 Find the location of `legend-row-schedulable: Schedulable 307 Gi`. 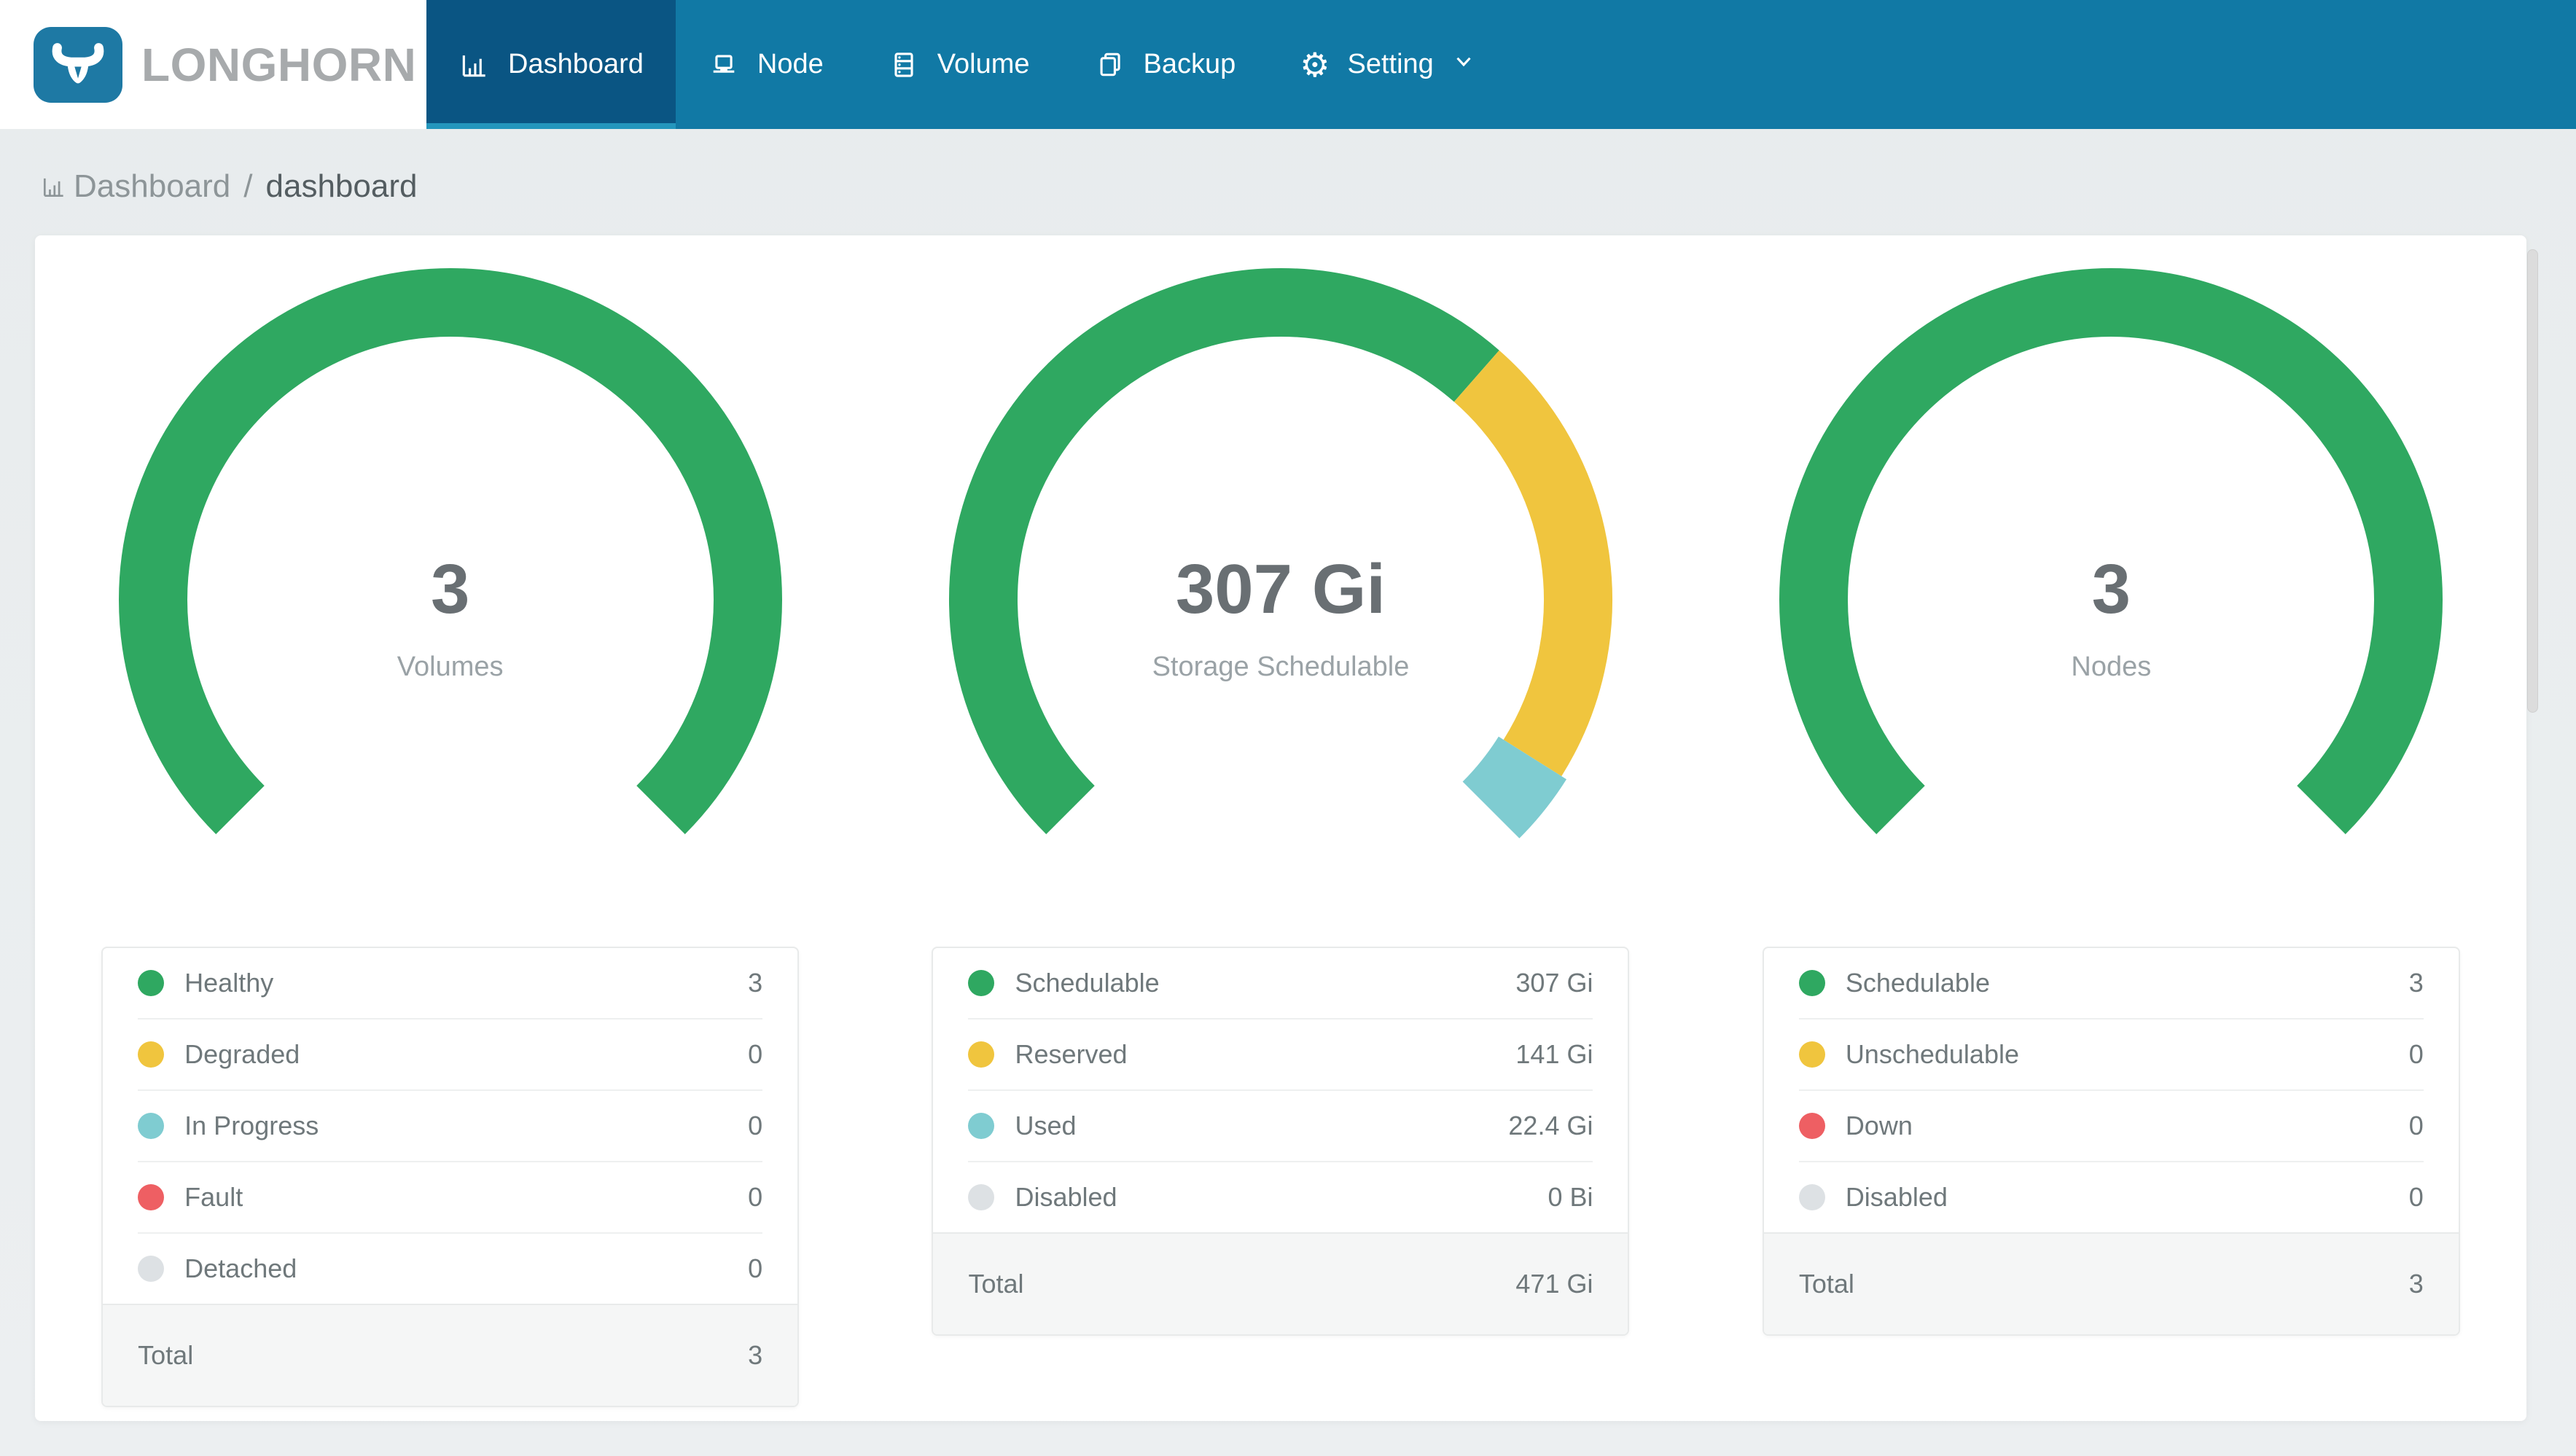

legend-row-schedulable: Schedulable 307 Gi is located at coordinates (1280, 983).